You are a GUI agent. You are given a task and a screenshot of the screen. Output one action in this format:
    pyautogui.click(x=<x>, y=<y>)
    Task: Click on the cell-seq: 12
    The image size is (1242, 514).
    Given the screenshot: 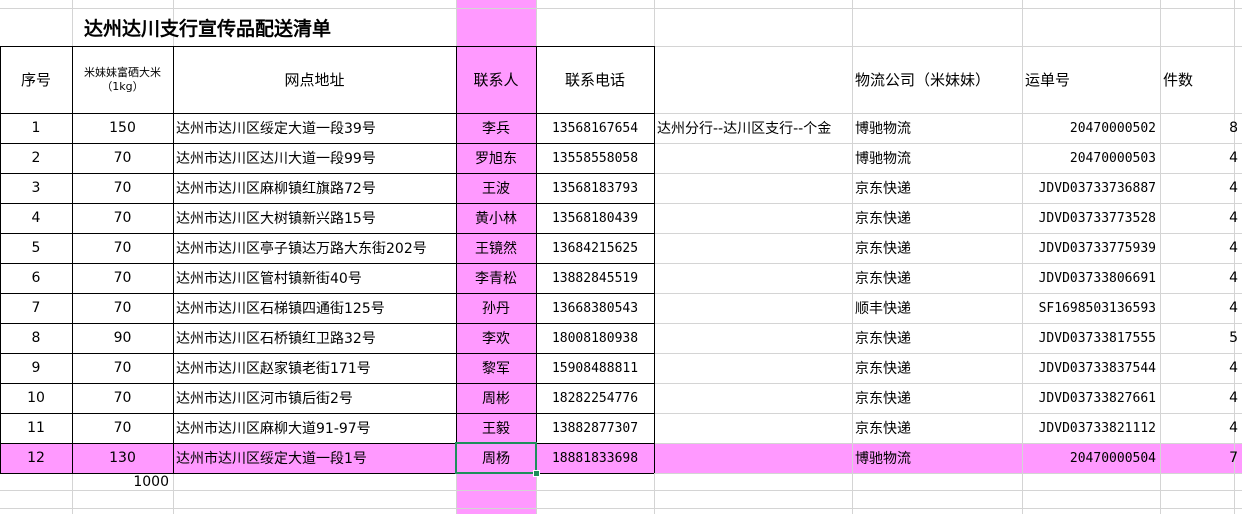 What is the action you would take?
    pyautogui.click(x=36, y=458)
    